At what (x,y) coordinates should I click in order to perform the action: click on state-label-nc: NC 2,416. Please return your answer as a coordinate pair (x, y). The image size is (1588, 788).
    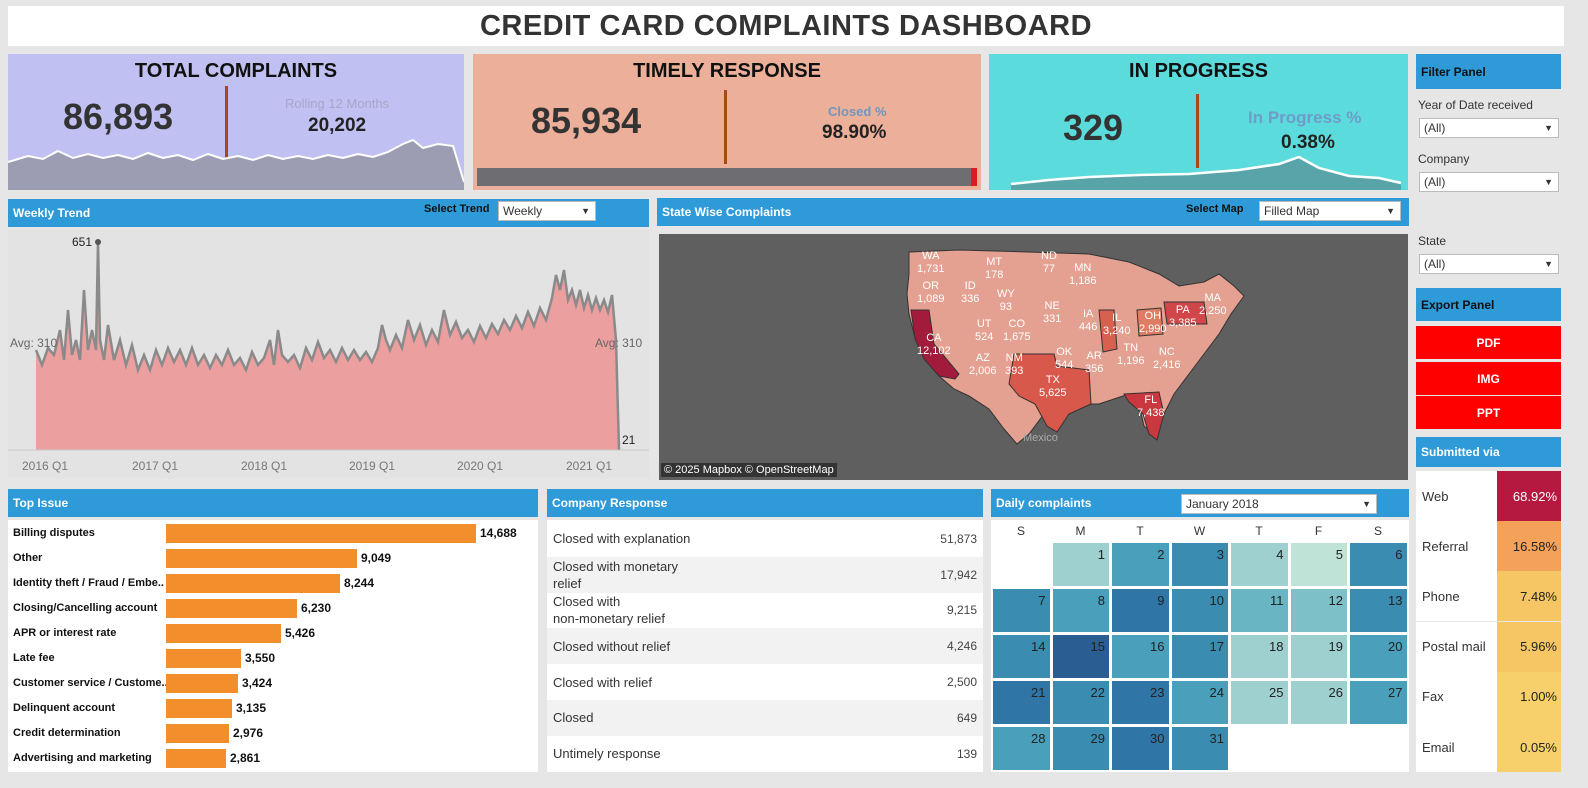
    Looking at the image, I should click on (1167, 359).